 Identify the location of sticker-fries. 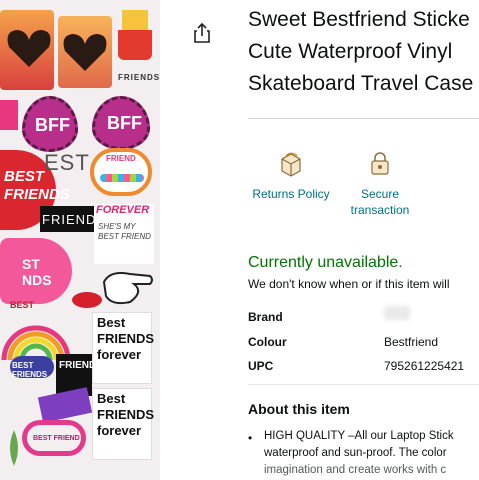
(135, 35).